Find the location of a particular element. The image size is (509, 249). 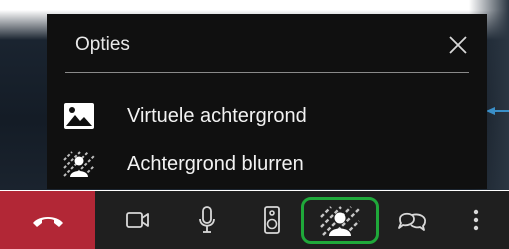

virtual-background-option: Virtuele achtergrond is located at coordinates (261, 116).